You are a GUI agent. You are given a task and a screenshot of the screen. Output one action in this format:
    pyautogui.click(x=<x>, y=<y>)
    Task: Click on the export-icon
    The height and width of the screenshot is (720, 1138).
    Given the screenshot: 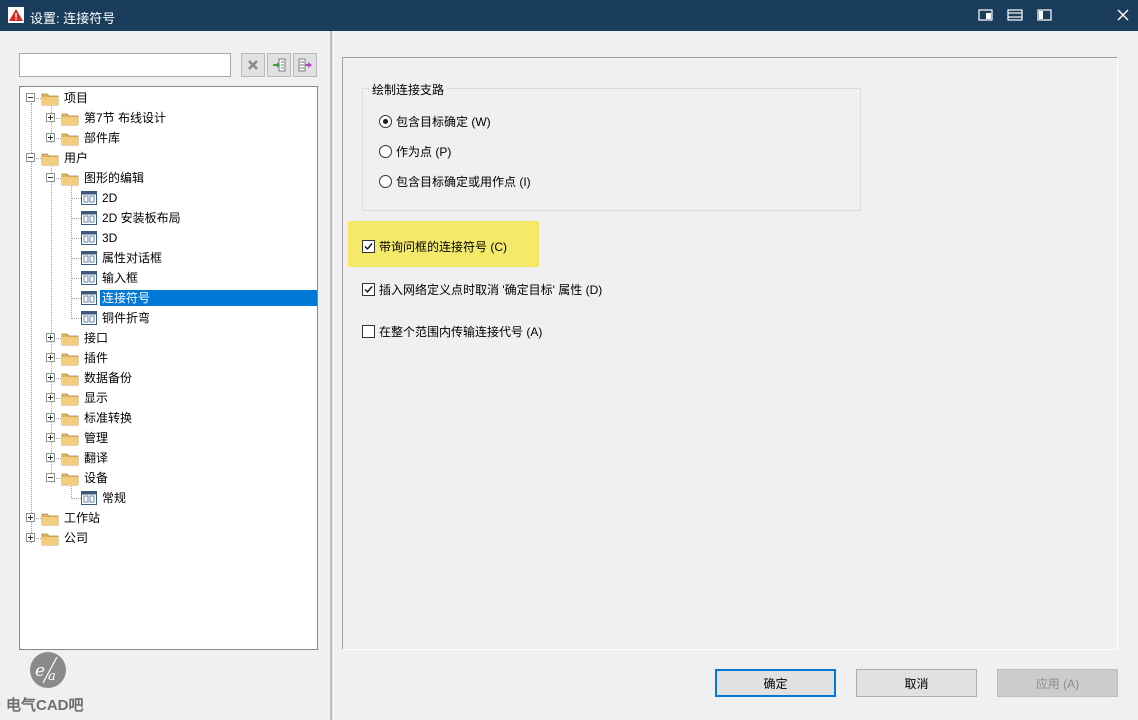 What is the action you would take?
    pyautogui.click(x=305, y=65)
    